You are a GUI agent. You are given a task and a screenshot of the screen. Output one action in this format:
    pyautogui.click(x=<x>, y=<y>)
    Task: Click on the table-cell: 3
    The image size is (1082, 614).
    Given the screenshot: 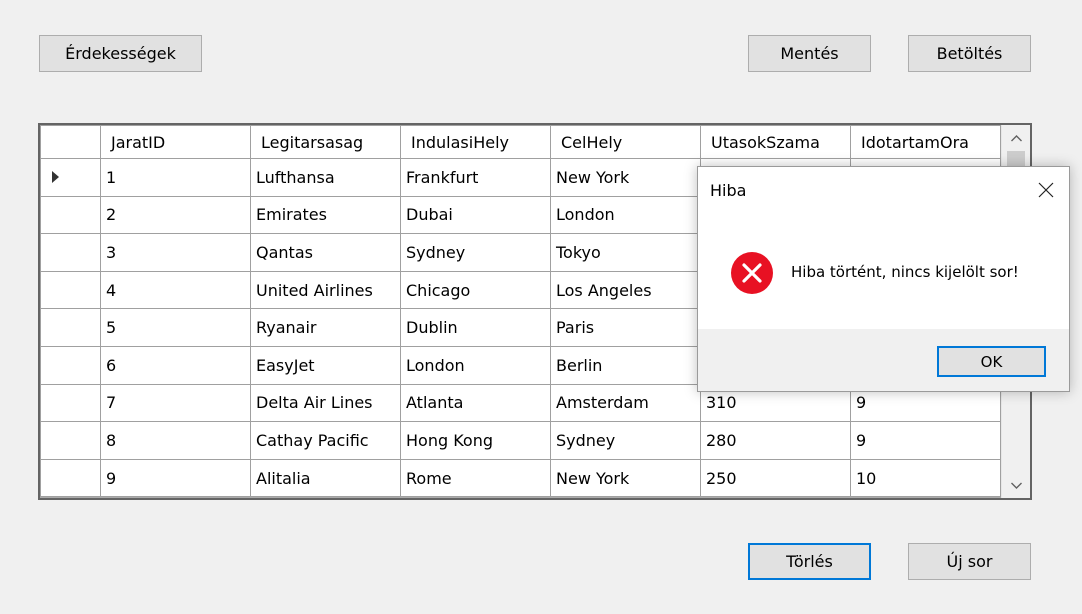 What is the action you would take?
    pyautogui.click(x=175, y=252)
    